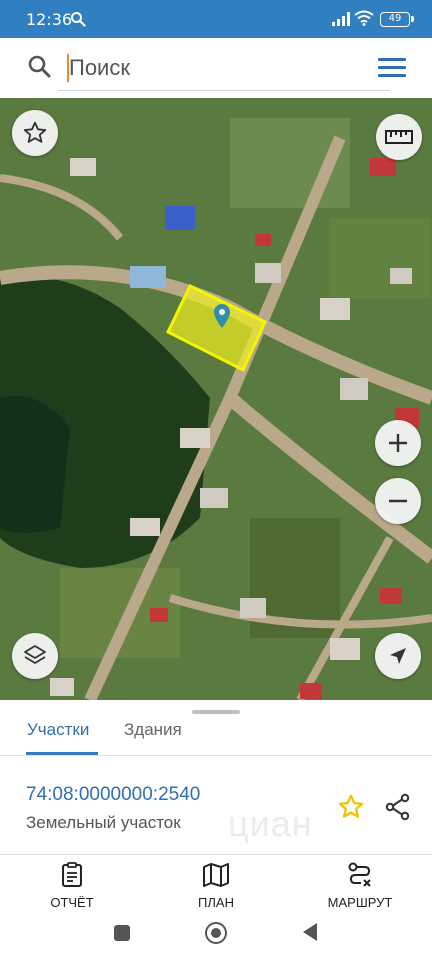 The height and width of the screenshot is (960, 432). What do you see at coordinates (216, 19) in the screenshot?
I see `status-bar: 12:36 49` at bounding box center [216, 19].